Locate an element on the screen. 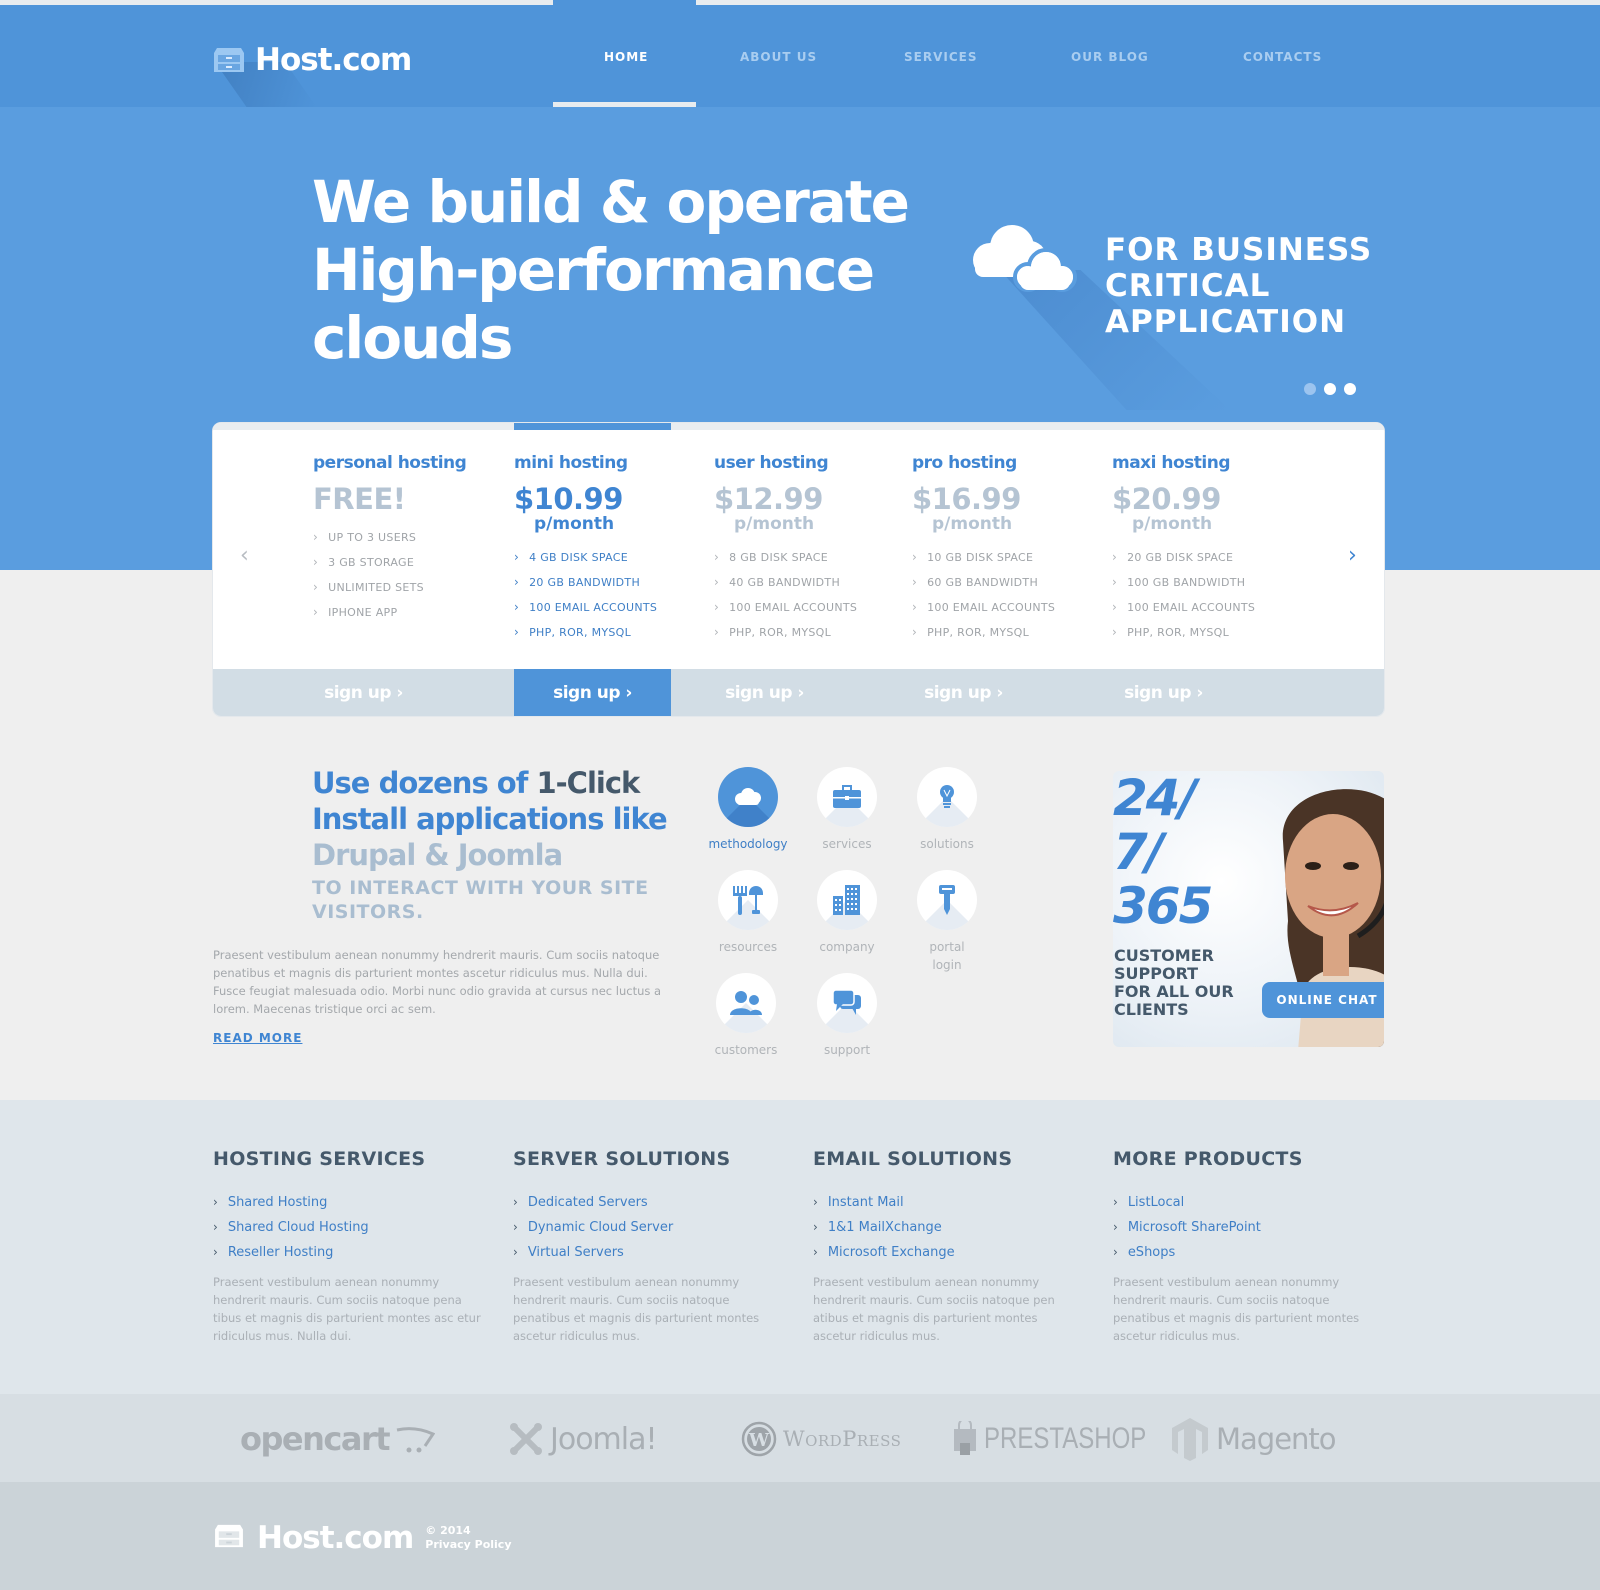 The image size is (1600, 1590). feature-solutions: solutions is located at coordinates (947, 810).